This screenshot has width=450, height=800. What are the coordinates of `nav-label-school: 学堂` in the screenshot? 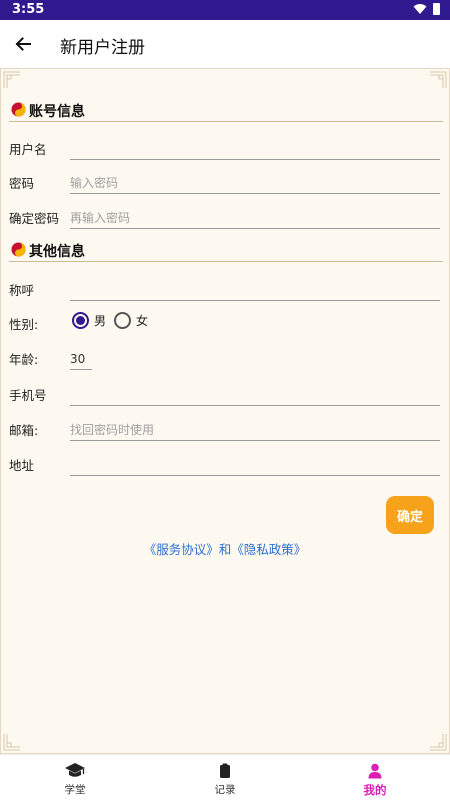 It's located at (75, 790).